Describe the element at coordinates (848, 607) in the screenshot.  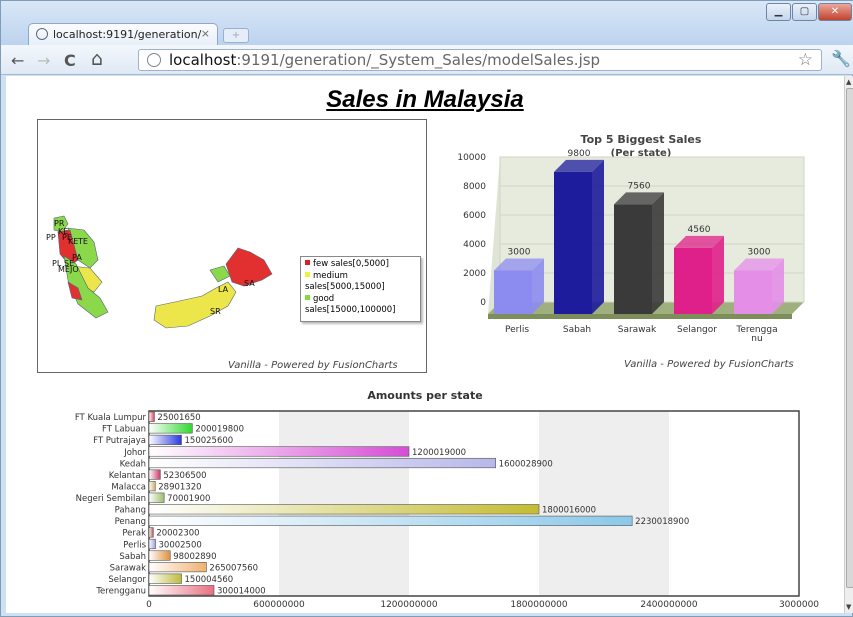
I see `scroll-down-icon: ▼` at that location.